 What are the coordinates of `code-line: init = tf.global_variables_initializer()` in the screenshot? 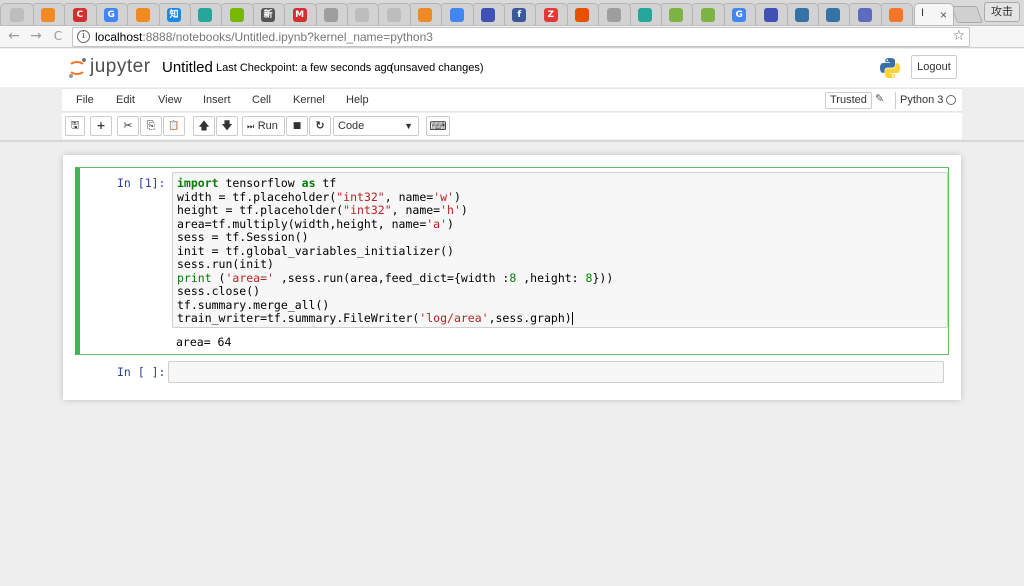 It's located at (315, 250).